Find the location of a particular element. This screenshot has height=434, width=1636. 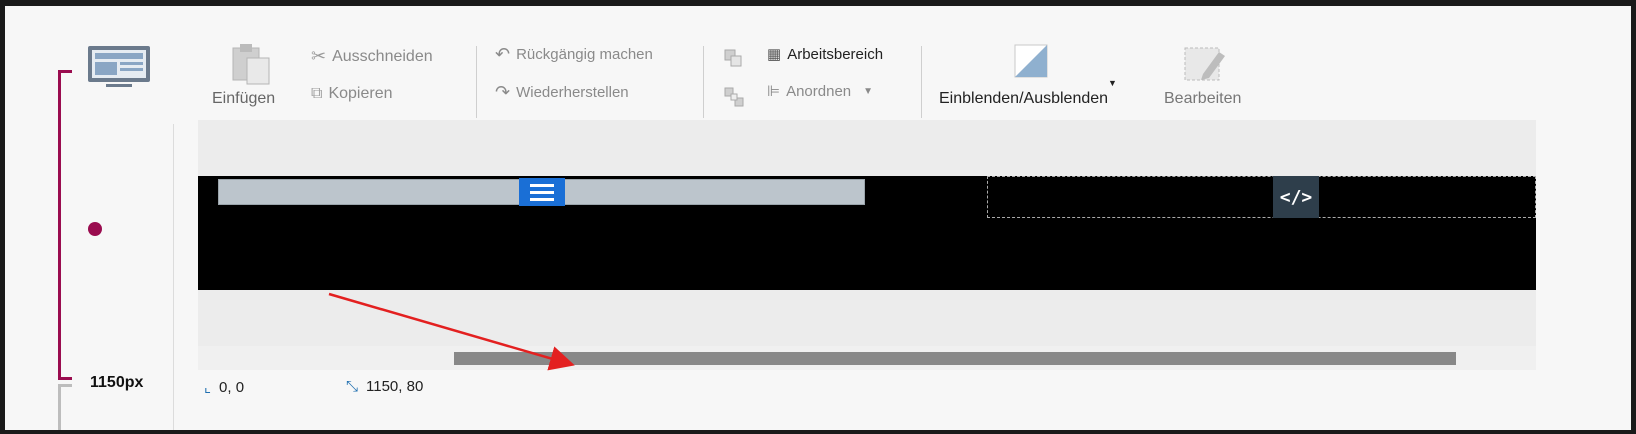

status-bar: ⌞ 0, 0 ⤡ 1150, 80 is located at coordinates (867, 390).